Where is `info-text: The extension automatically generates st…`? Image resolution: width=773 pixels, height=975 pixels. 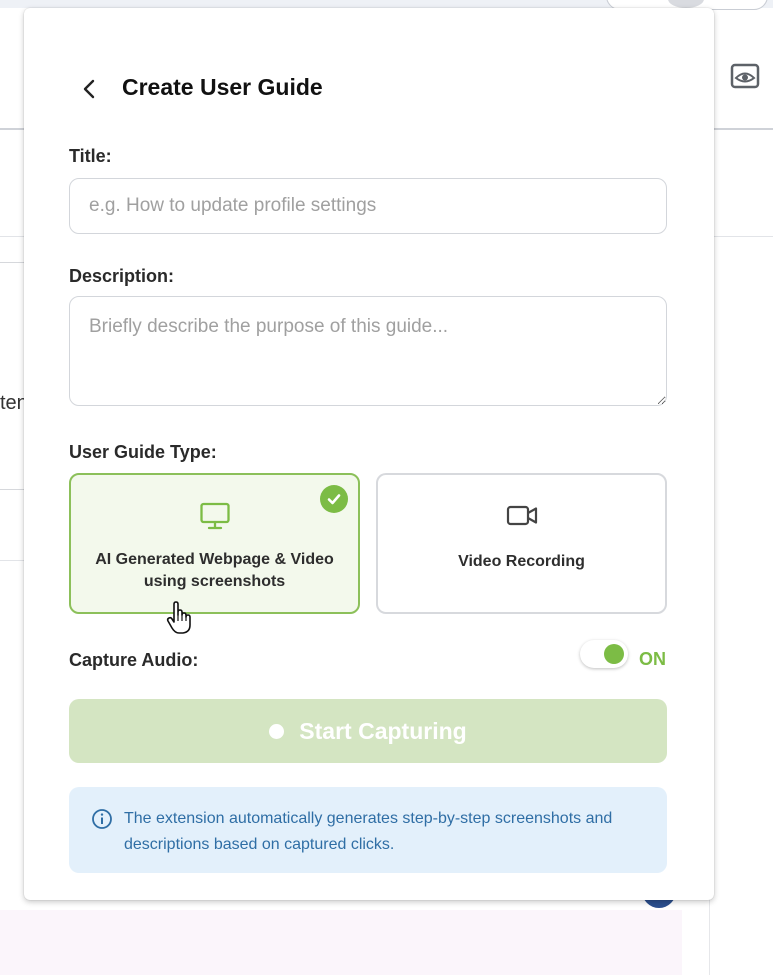
info-text: The extension automatically generates st… is located at coordinates (368, 831).